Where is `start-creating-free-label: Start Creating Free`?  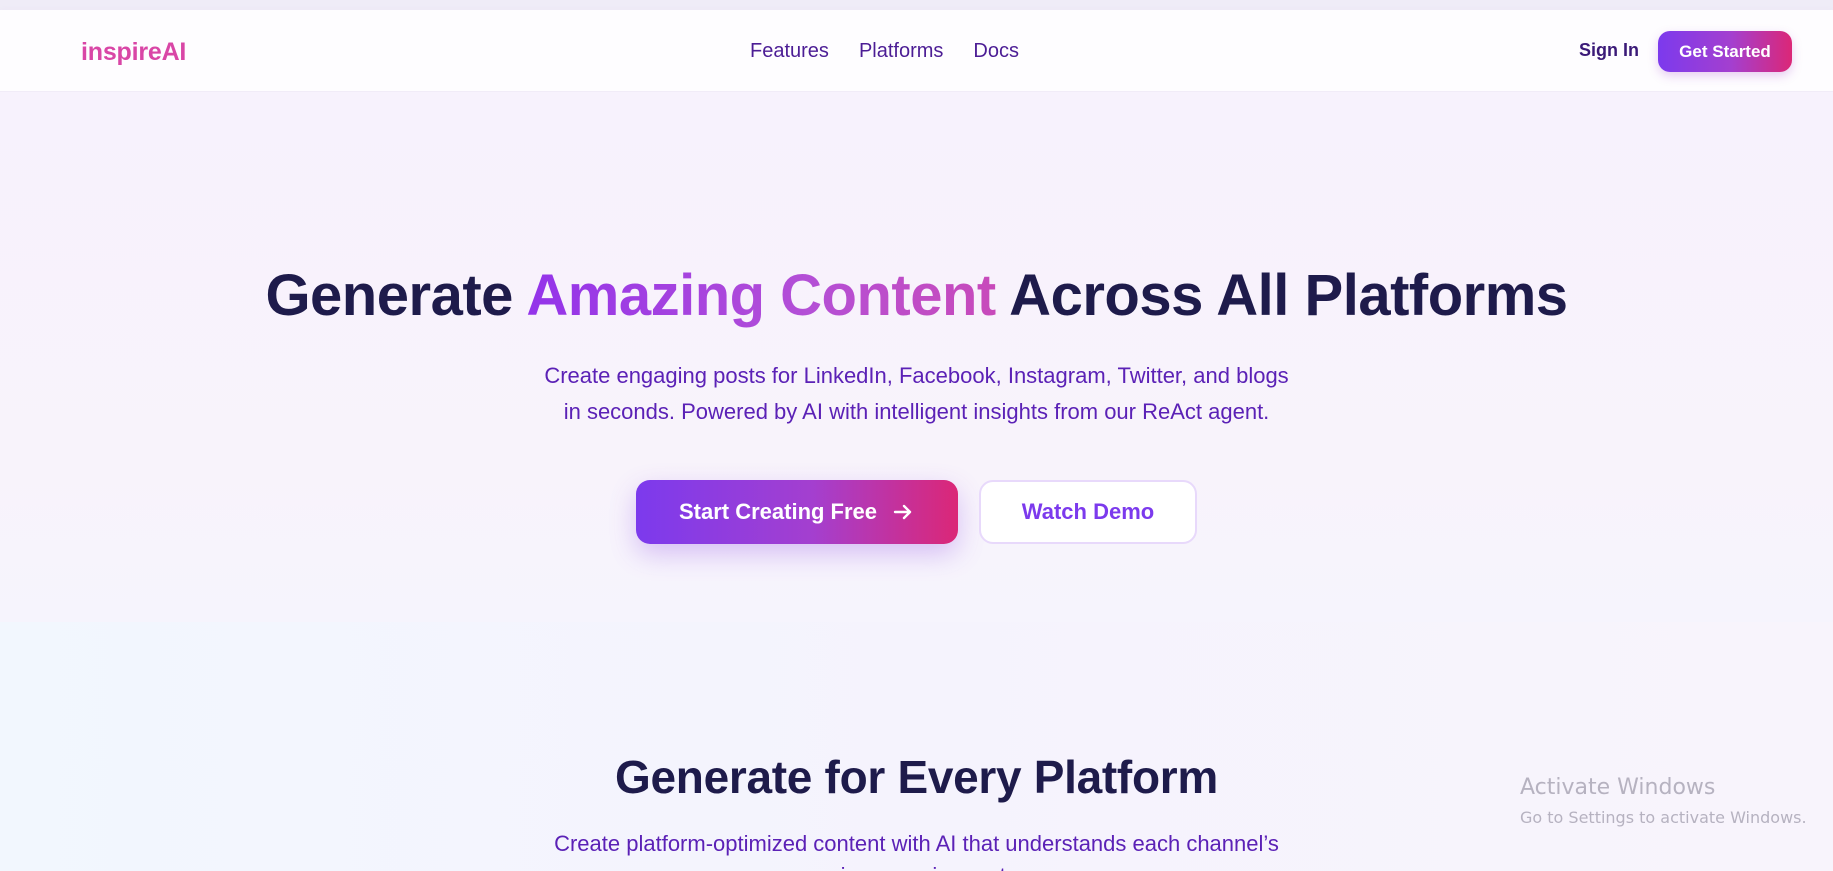 start-creating-free-label: Start Creating Free is located at coordinates (778, 511).